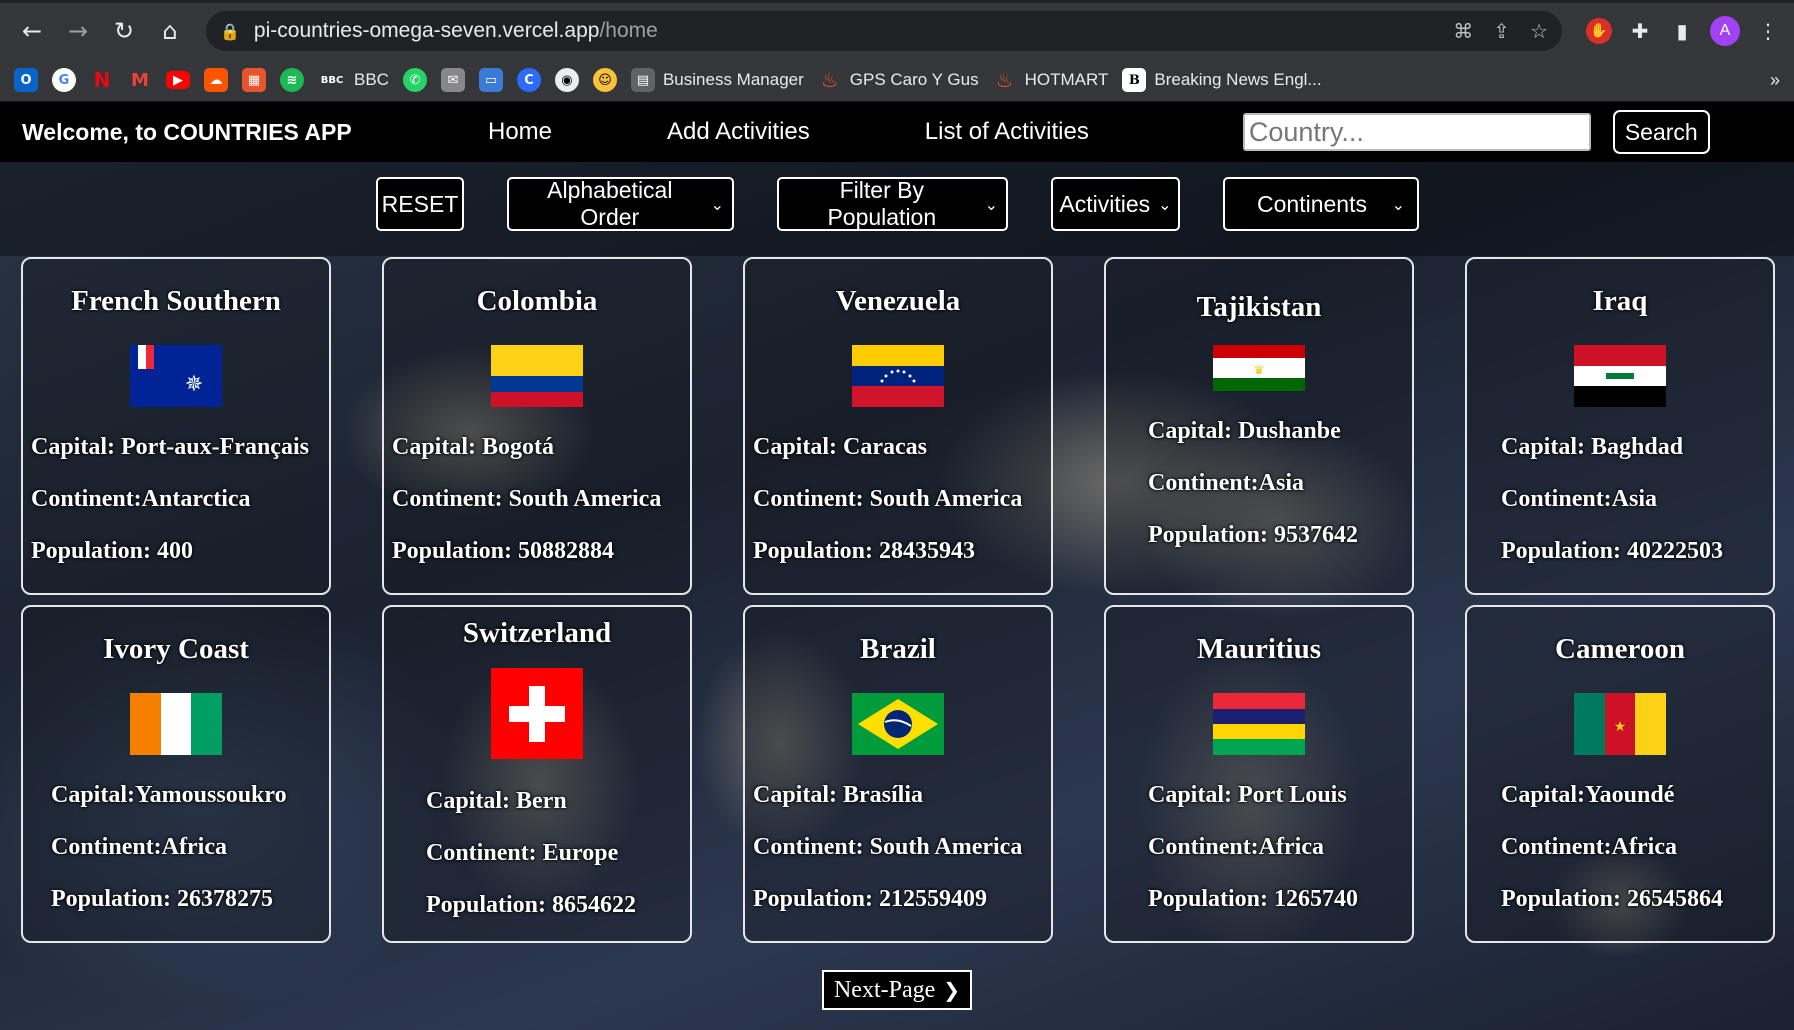 The width and height of the screenshot is (1794, 1030). I want to click on population-text: Population: 26545864, so click(1612, 899).